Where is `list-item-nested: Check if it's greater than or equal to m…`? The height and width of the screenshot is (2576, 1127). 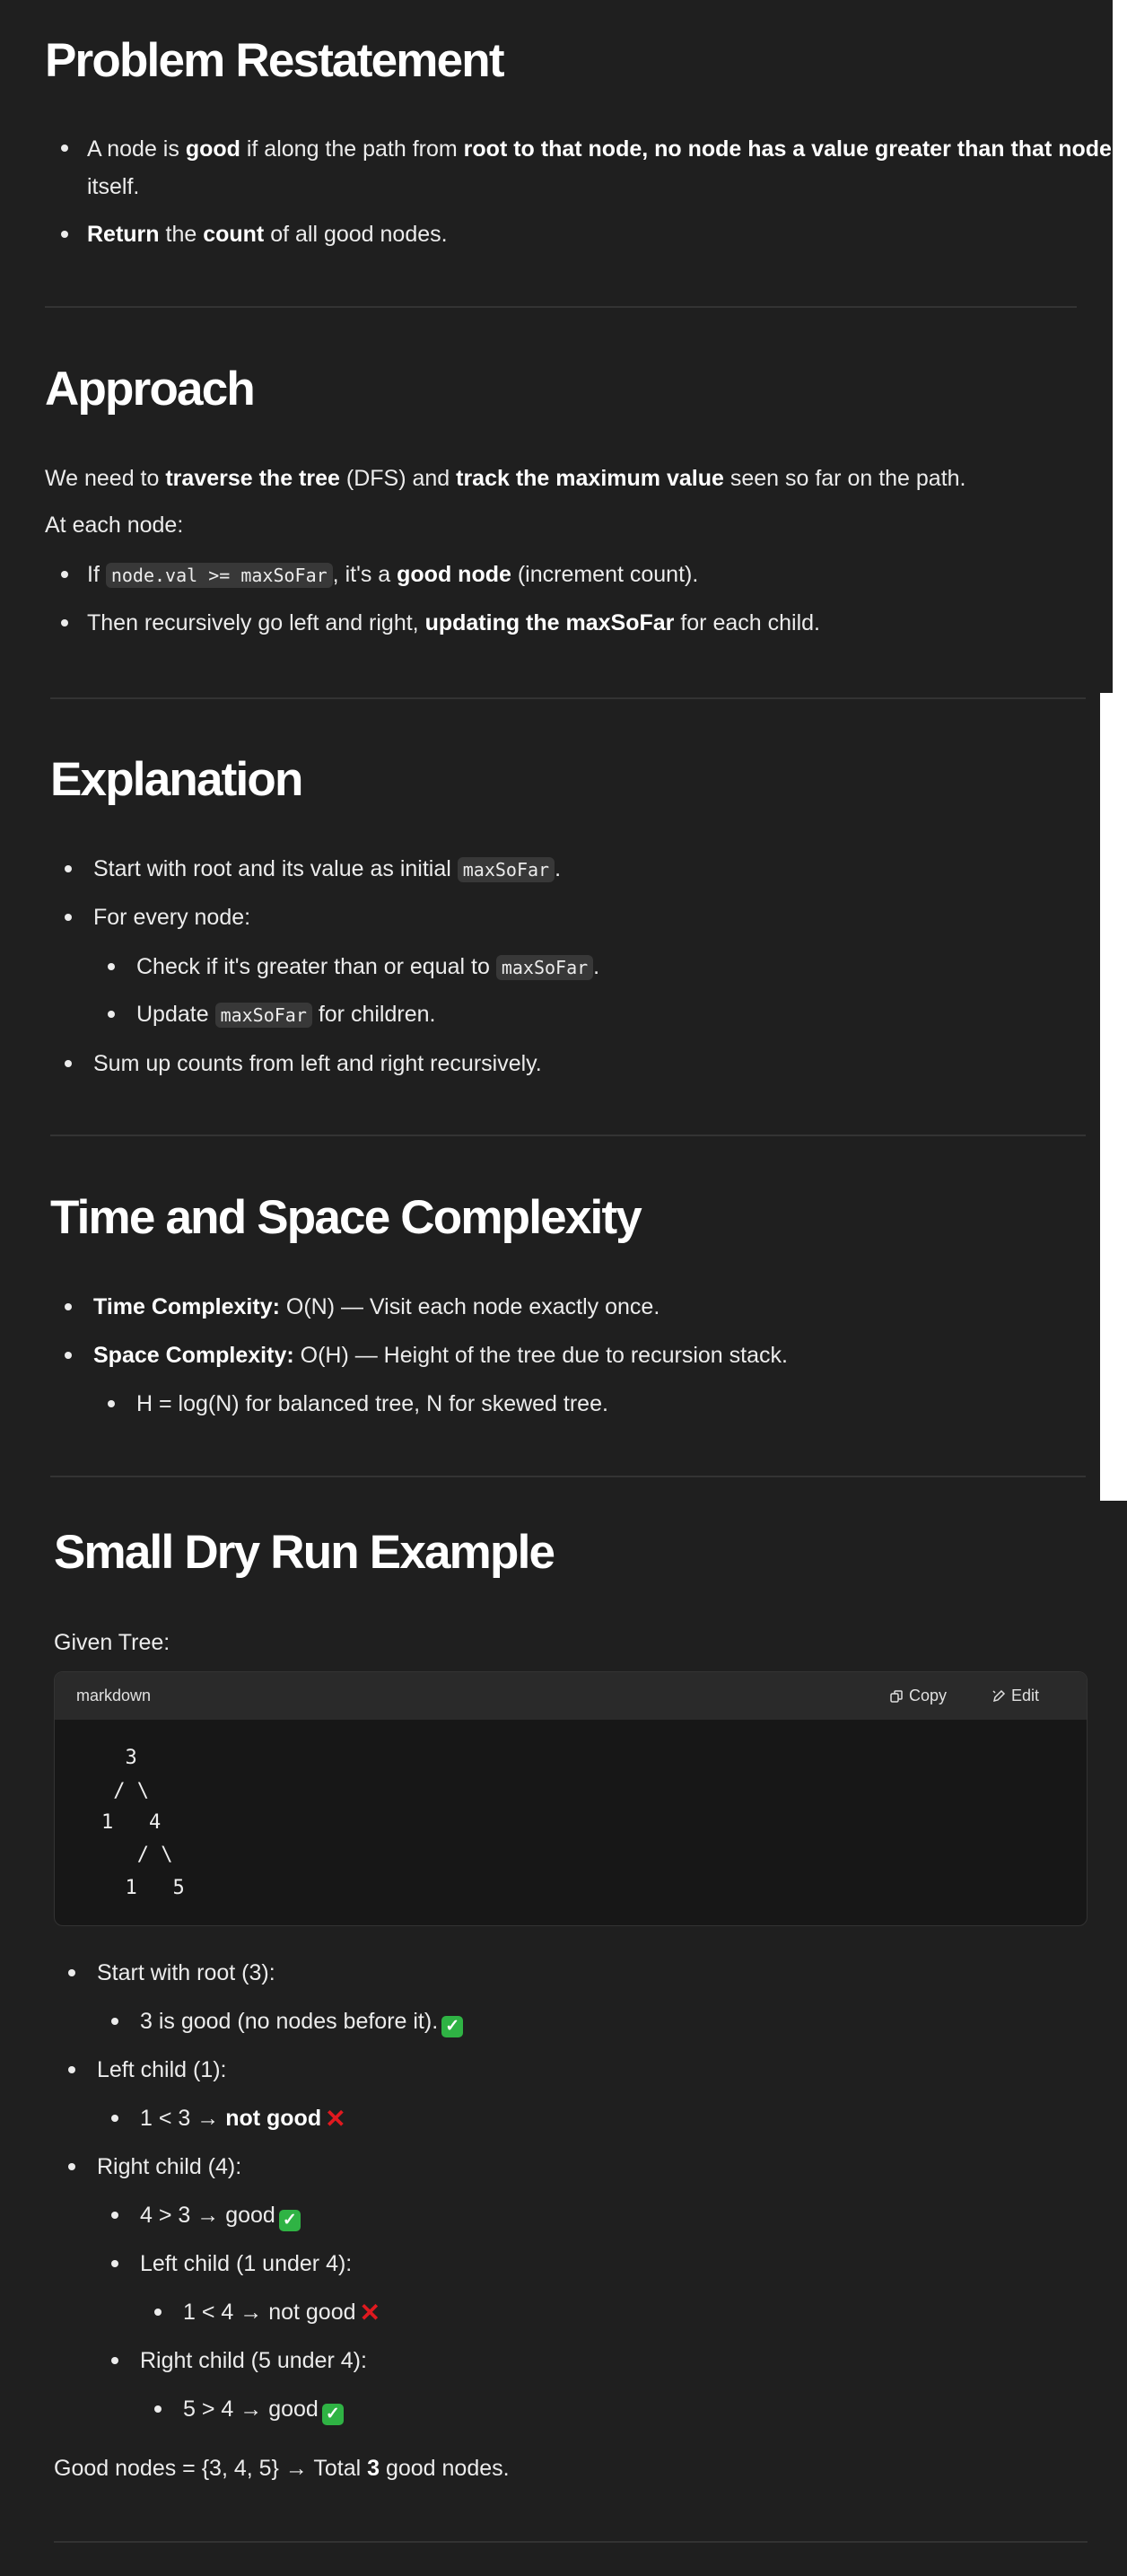
list-item-nested: Check if it's greater than or equal to m… is located at coordinates (368, 967).